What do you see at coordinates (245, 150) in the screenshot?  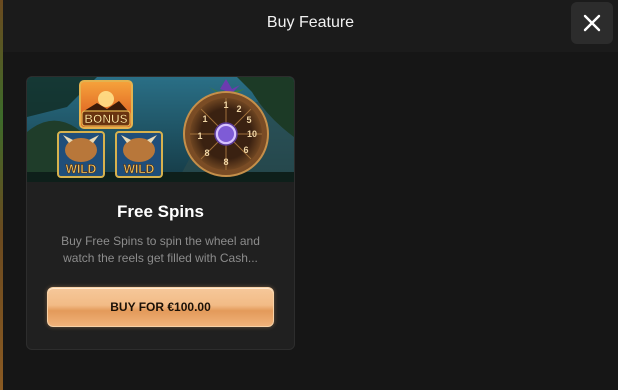 I see `svg-text: 6` at bounding box center [245, 150].